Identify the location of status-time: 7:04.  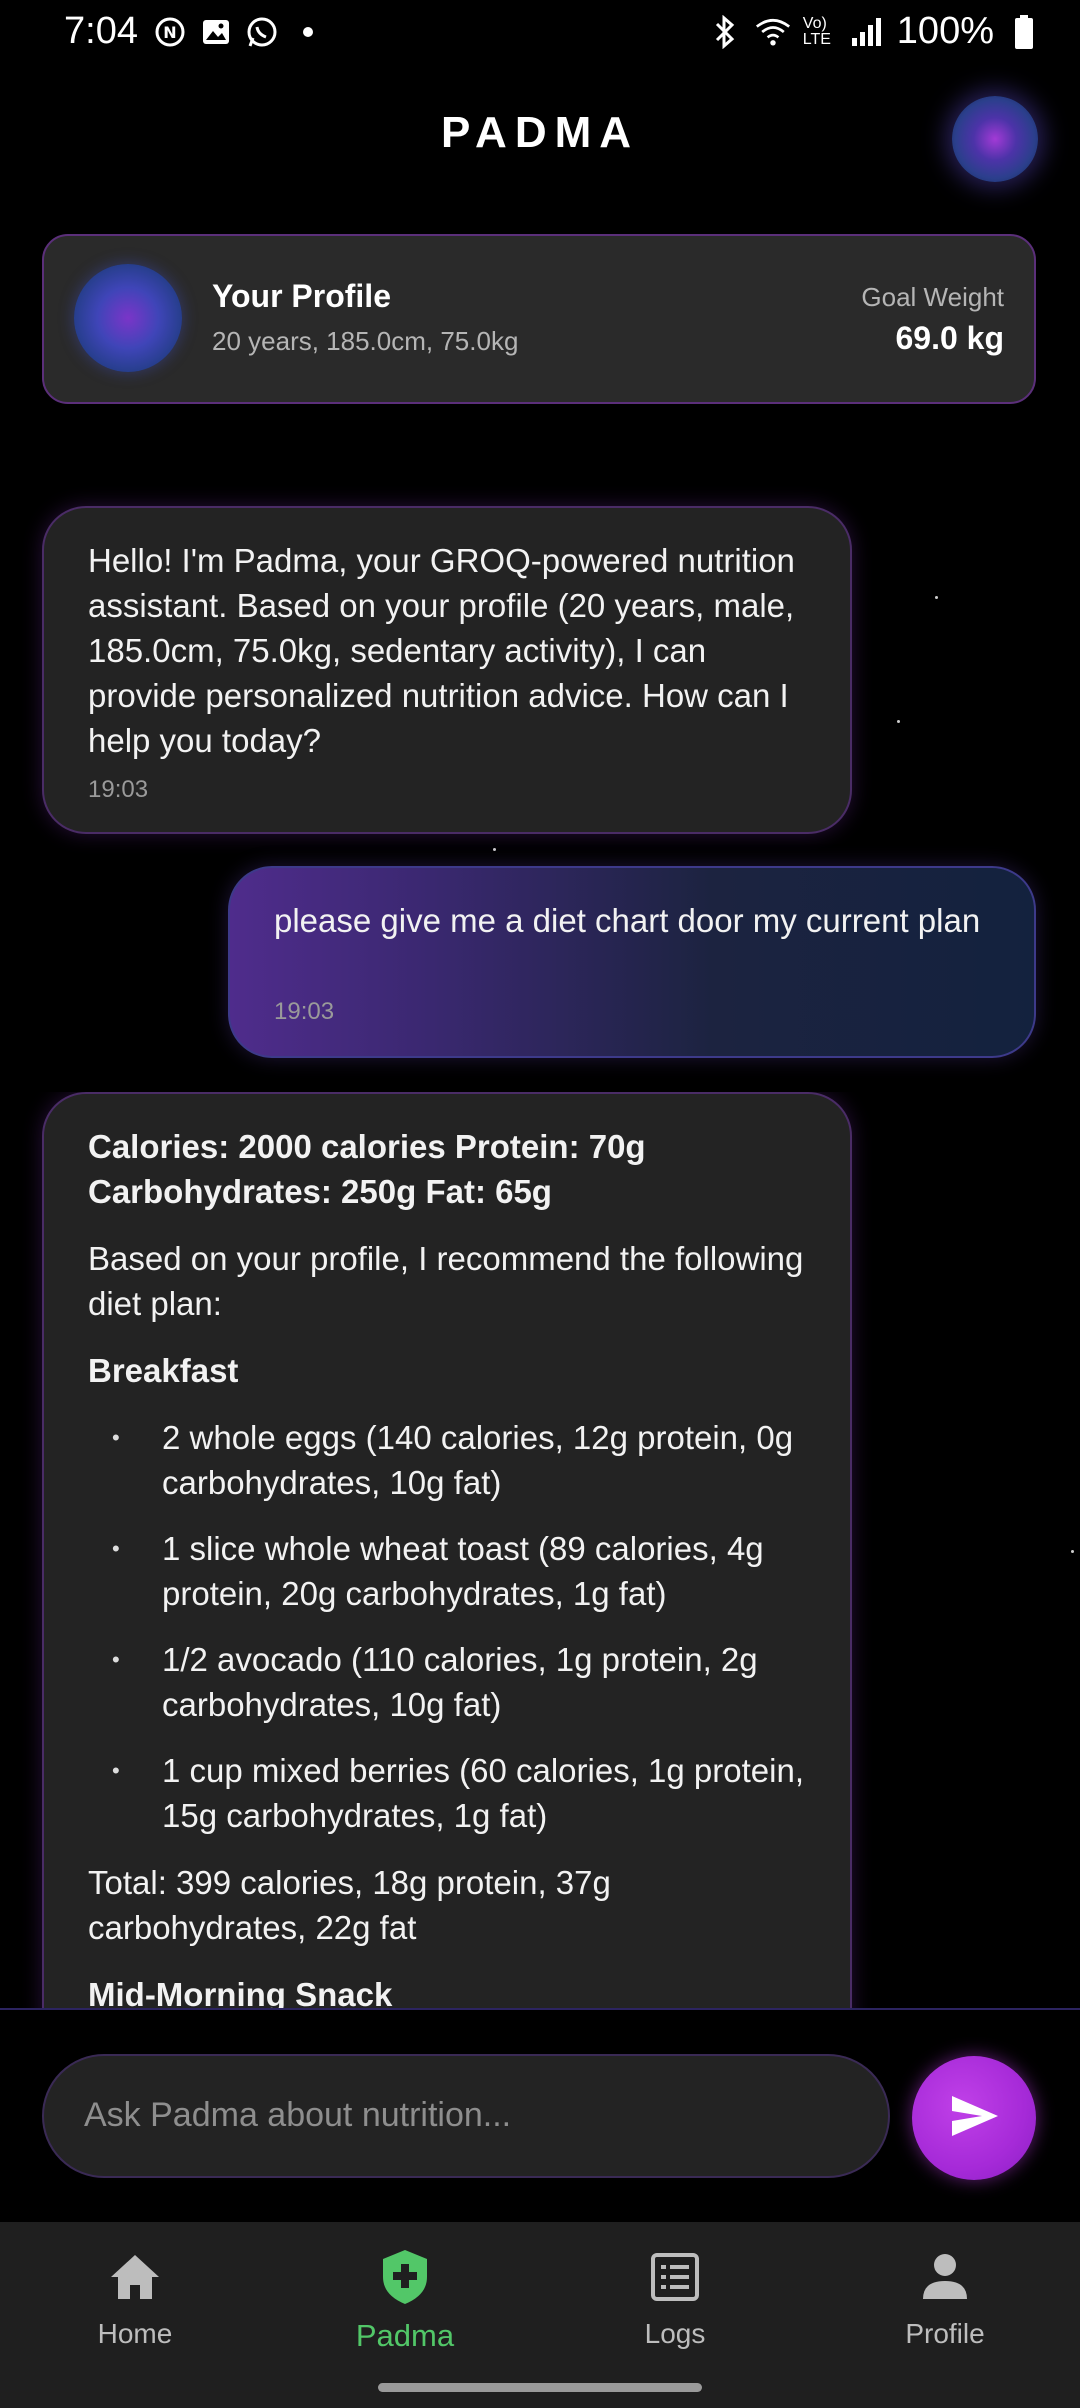
(101, 31).